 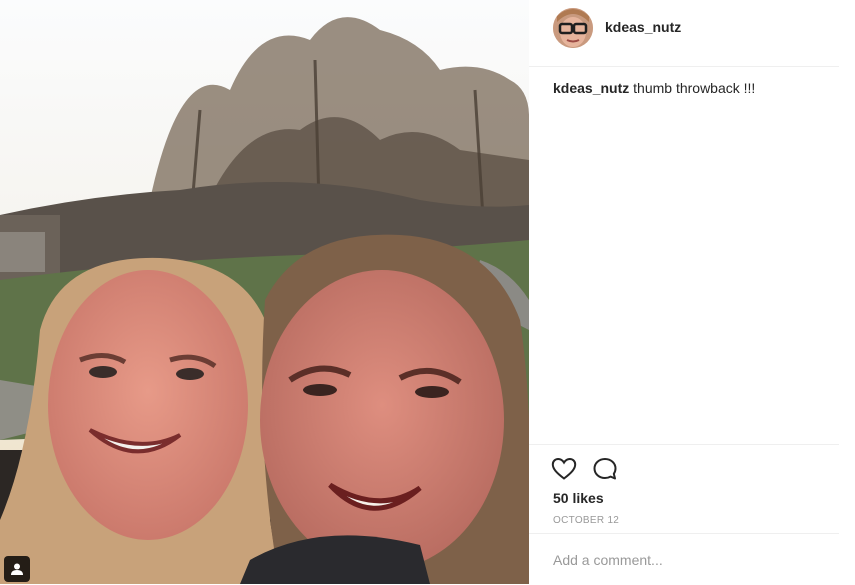 I want to click on post-actions: 50 likes OCTOBER 12, so click(x=684, y=488).